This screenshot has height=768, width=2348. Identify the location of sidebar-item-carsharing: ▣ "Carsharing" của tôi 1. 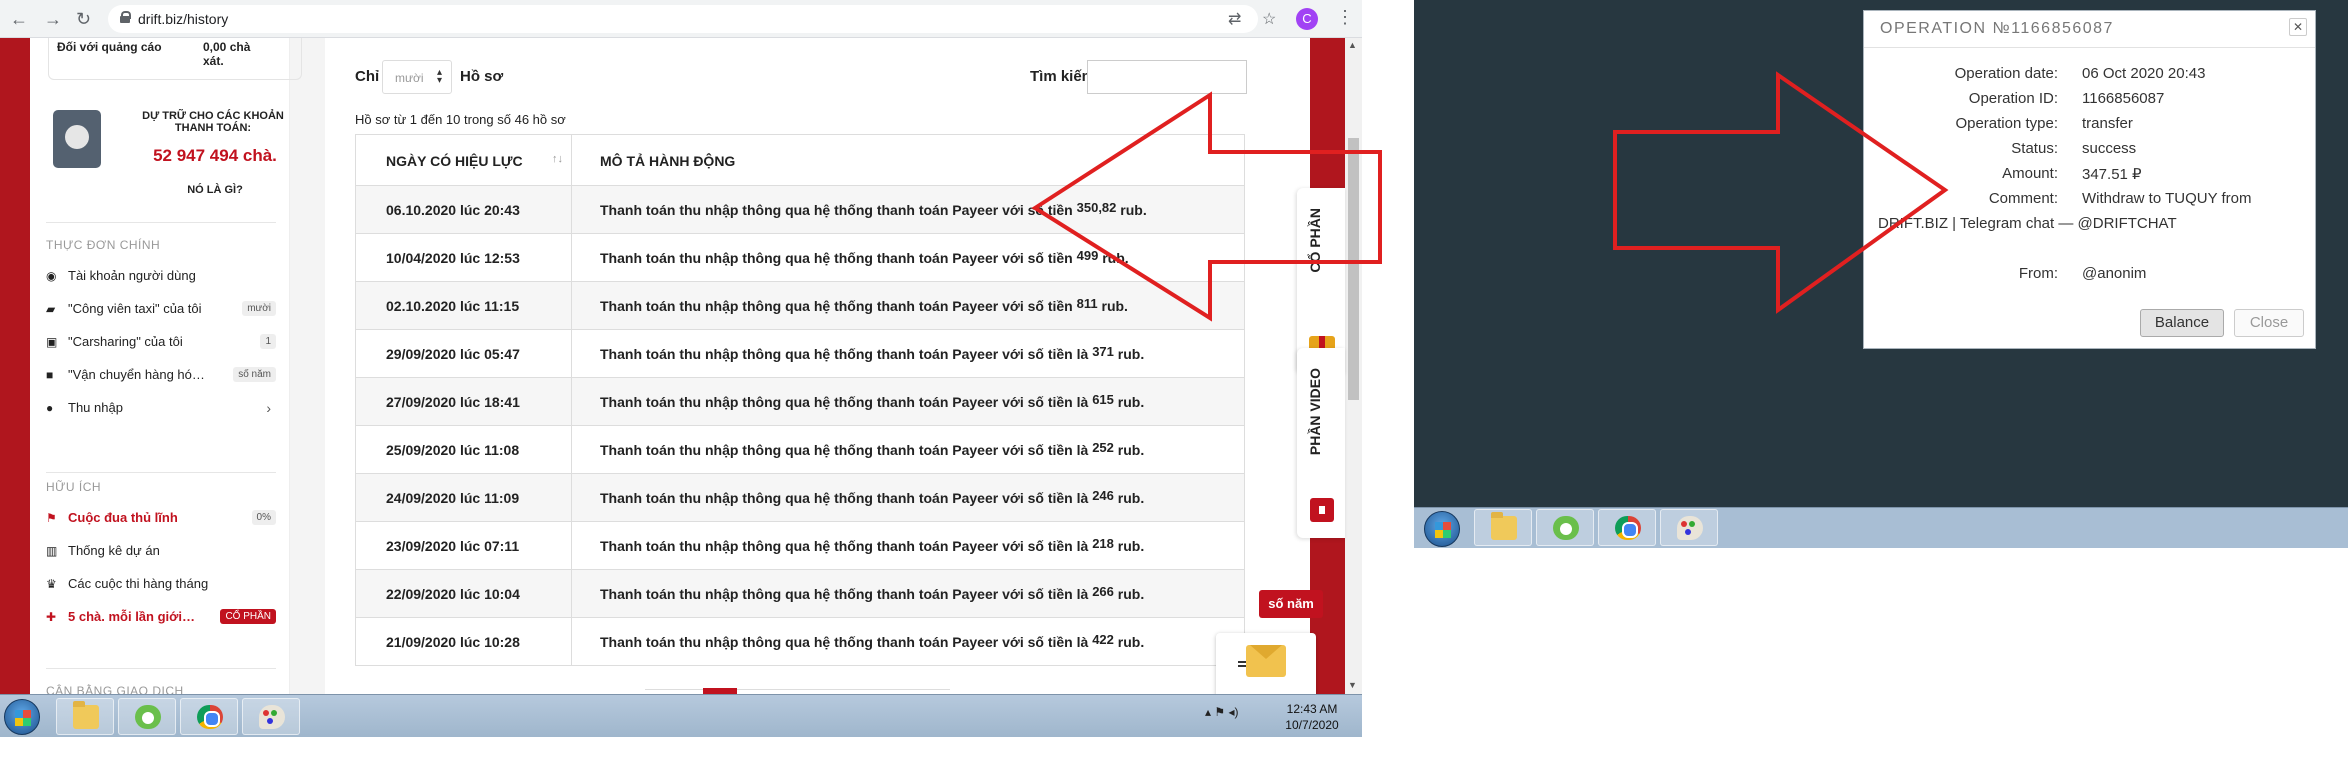
(161, 343).